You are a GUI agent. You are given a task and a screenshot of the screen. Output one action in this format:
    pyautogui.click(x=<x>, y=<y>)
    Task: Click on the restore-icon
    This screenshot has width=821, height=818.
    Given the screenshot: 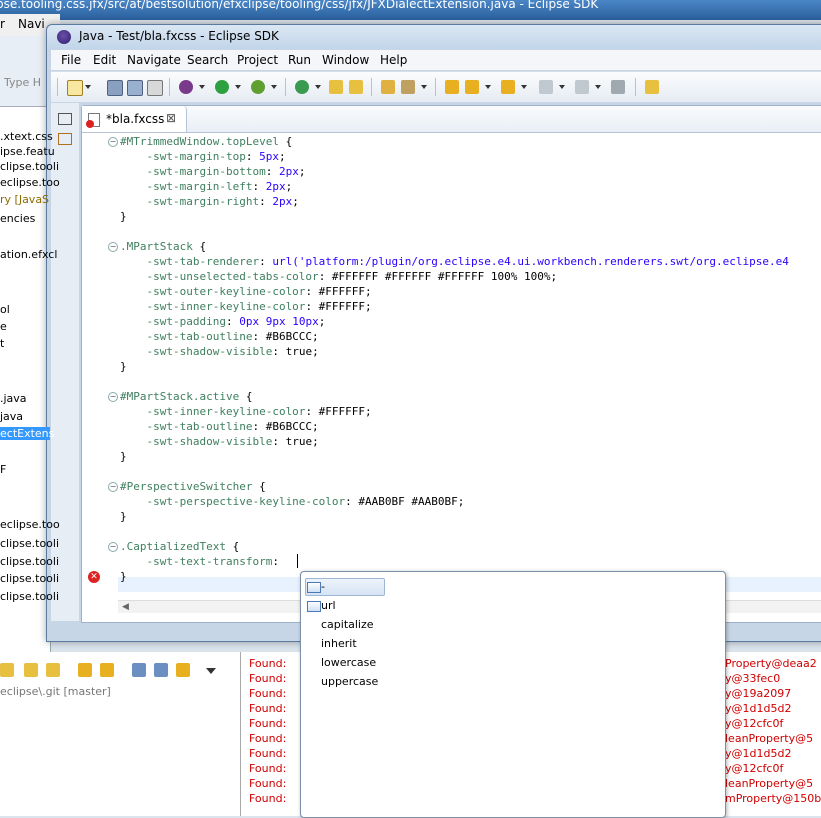 What is the action you would take?
    pyautogui.click(x=65, y=119)
    